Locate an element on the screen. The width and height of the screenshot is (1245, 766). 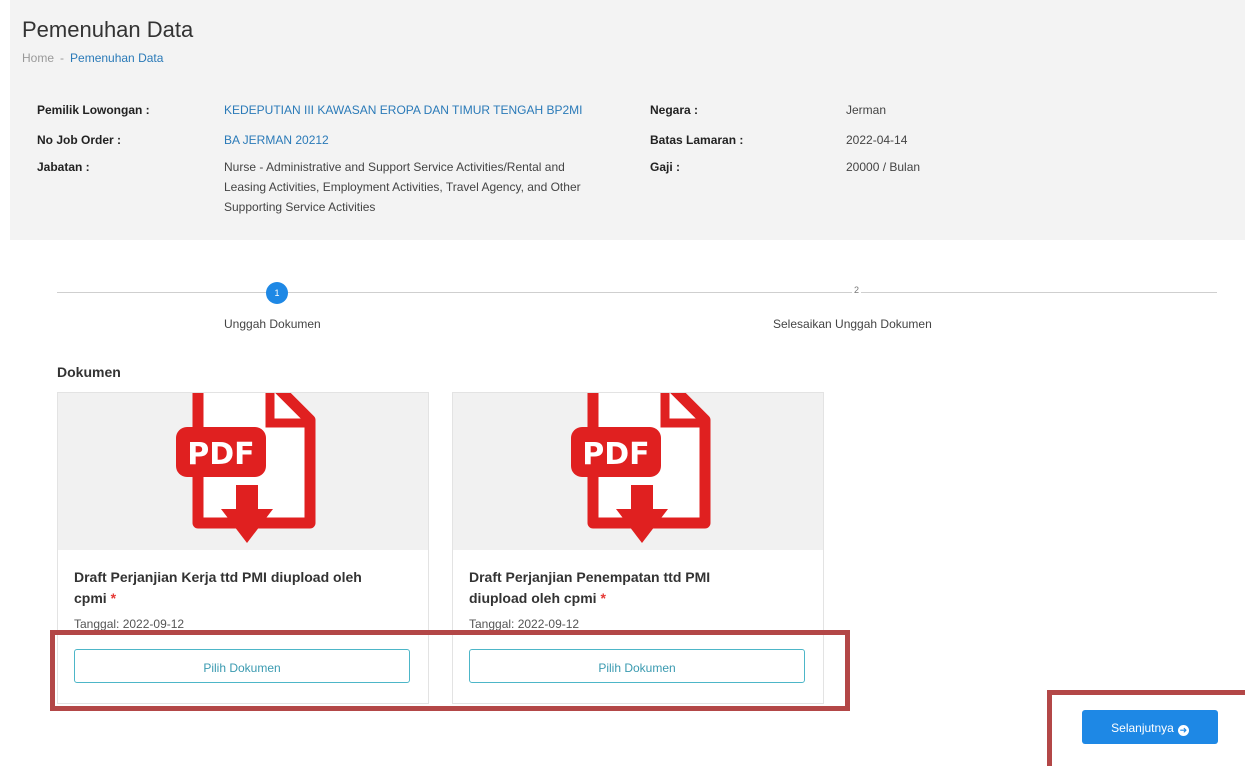
deadline-value: 2022-04-14 is located at coordinates (877, 140).